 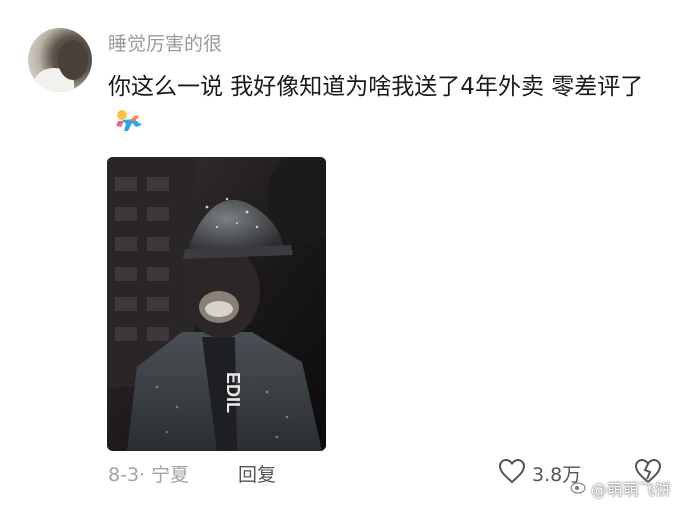 I want to click on username: 睡觉厉害的很, so click(x=165, y=44).